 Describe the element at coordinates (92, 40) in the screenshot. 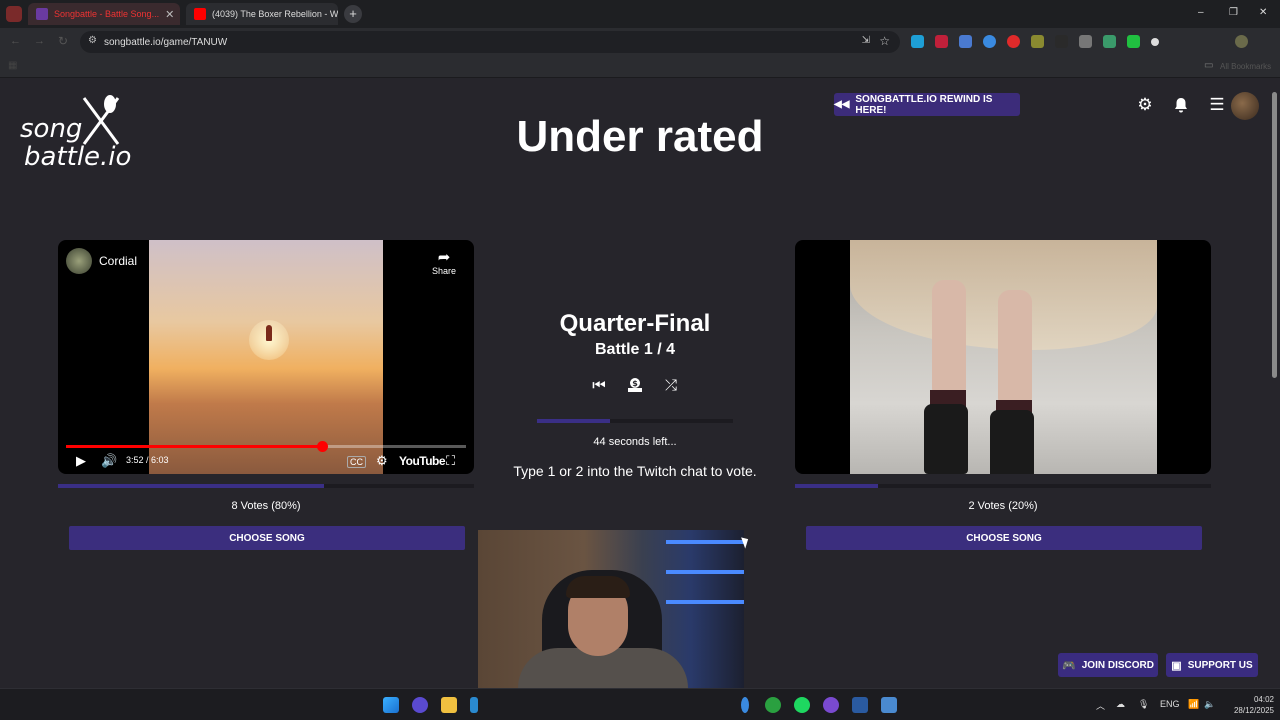

I see `site-info-icon: ⚙` at that location.